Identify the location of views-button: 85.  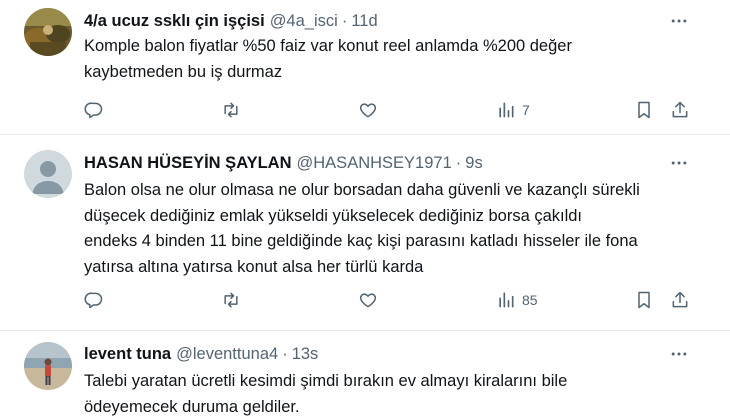
(517, 300).